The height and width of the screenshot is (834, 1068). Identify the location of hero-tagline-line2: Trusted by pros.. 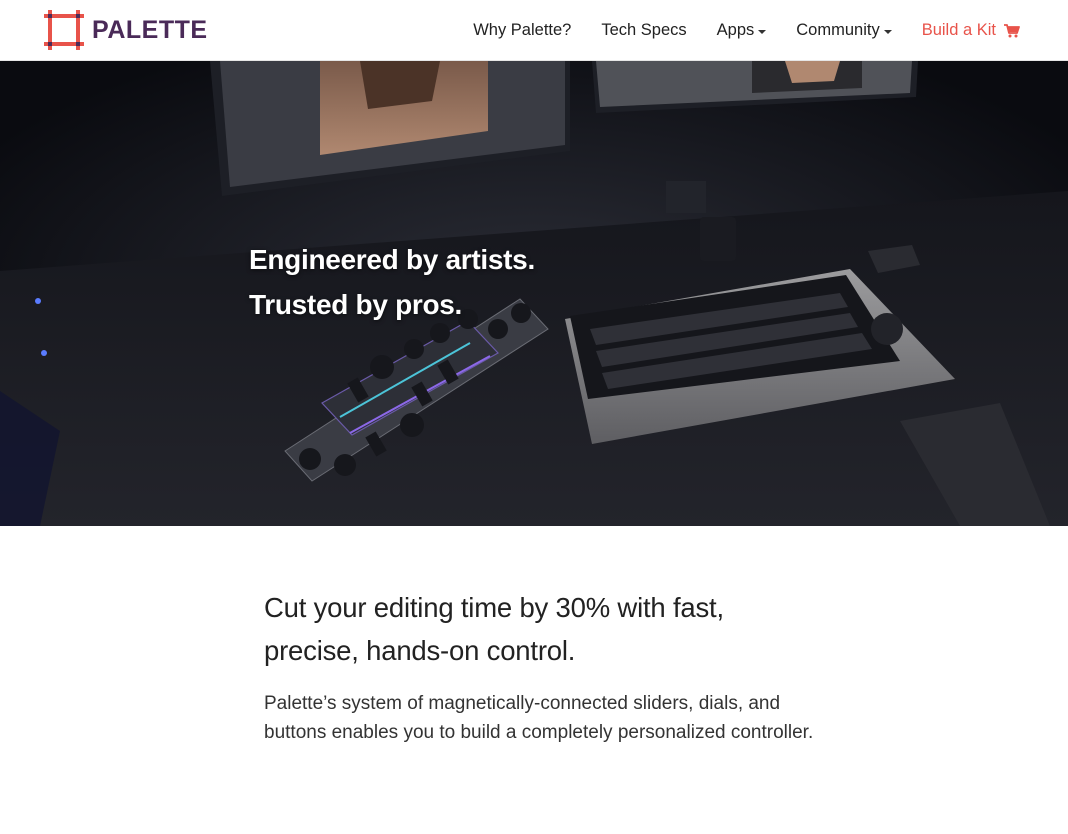
(356, 304).